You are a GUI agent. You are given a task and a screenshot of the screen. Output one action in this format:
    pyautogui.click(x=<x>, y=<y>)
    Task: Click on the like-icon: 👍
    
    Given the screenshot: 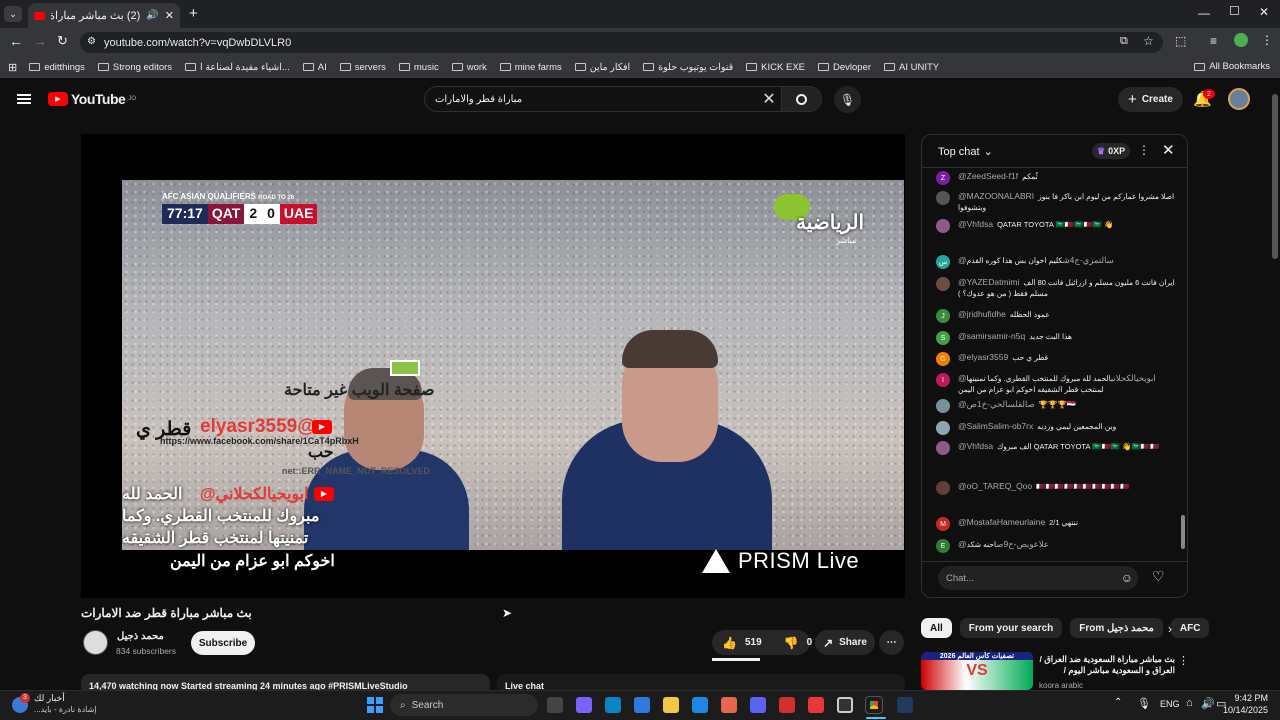 What is the action you would take?
    pyautogui.click(x=729, y=643)
    